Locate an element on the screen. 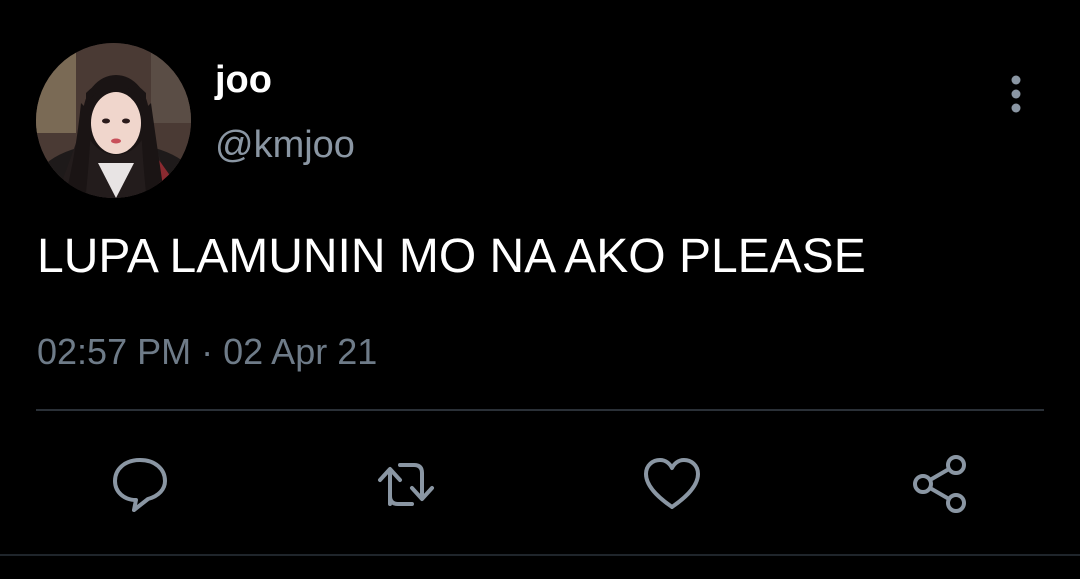 Image resolution: width=1080 pixels, height=579 pixels. tweet-time: 02:57 PM is located at coordinates (114, 351).